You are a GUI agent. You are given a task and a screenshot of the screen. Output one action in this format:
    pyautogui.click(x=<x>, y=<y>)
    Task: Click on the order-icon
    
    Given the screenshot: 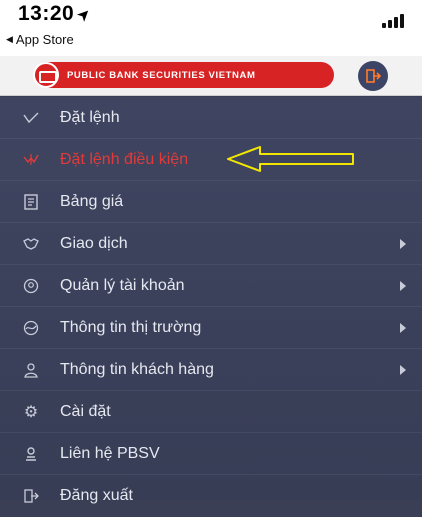 What is the action you would take?
    pyautogui.click(x=31, y=118)
    